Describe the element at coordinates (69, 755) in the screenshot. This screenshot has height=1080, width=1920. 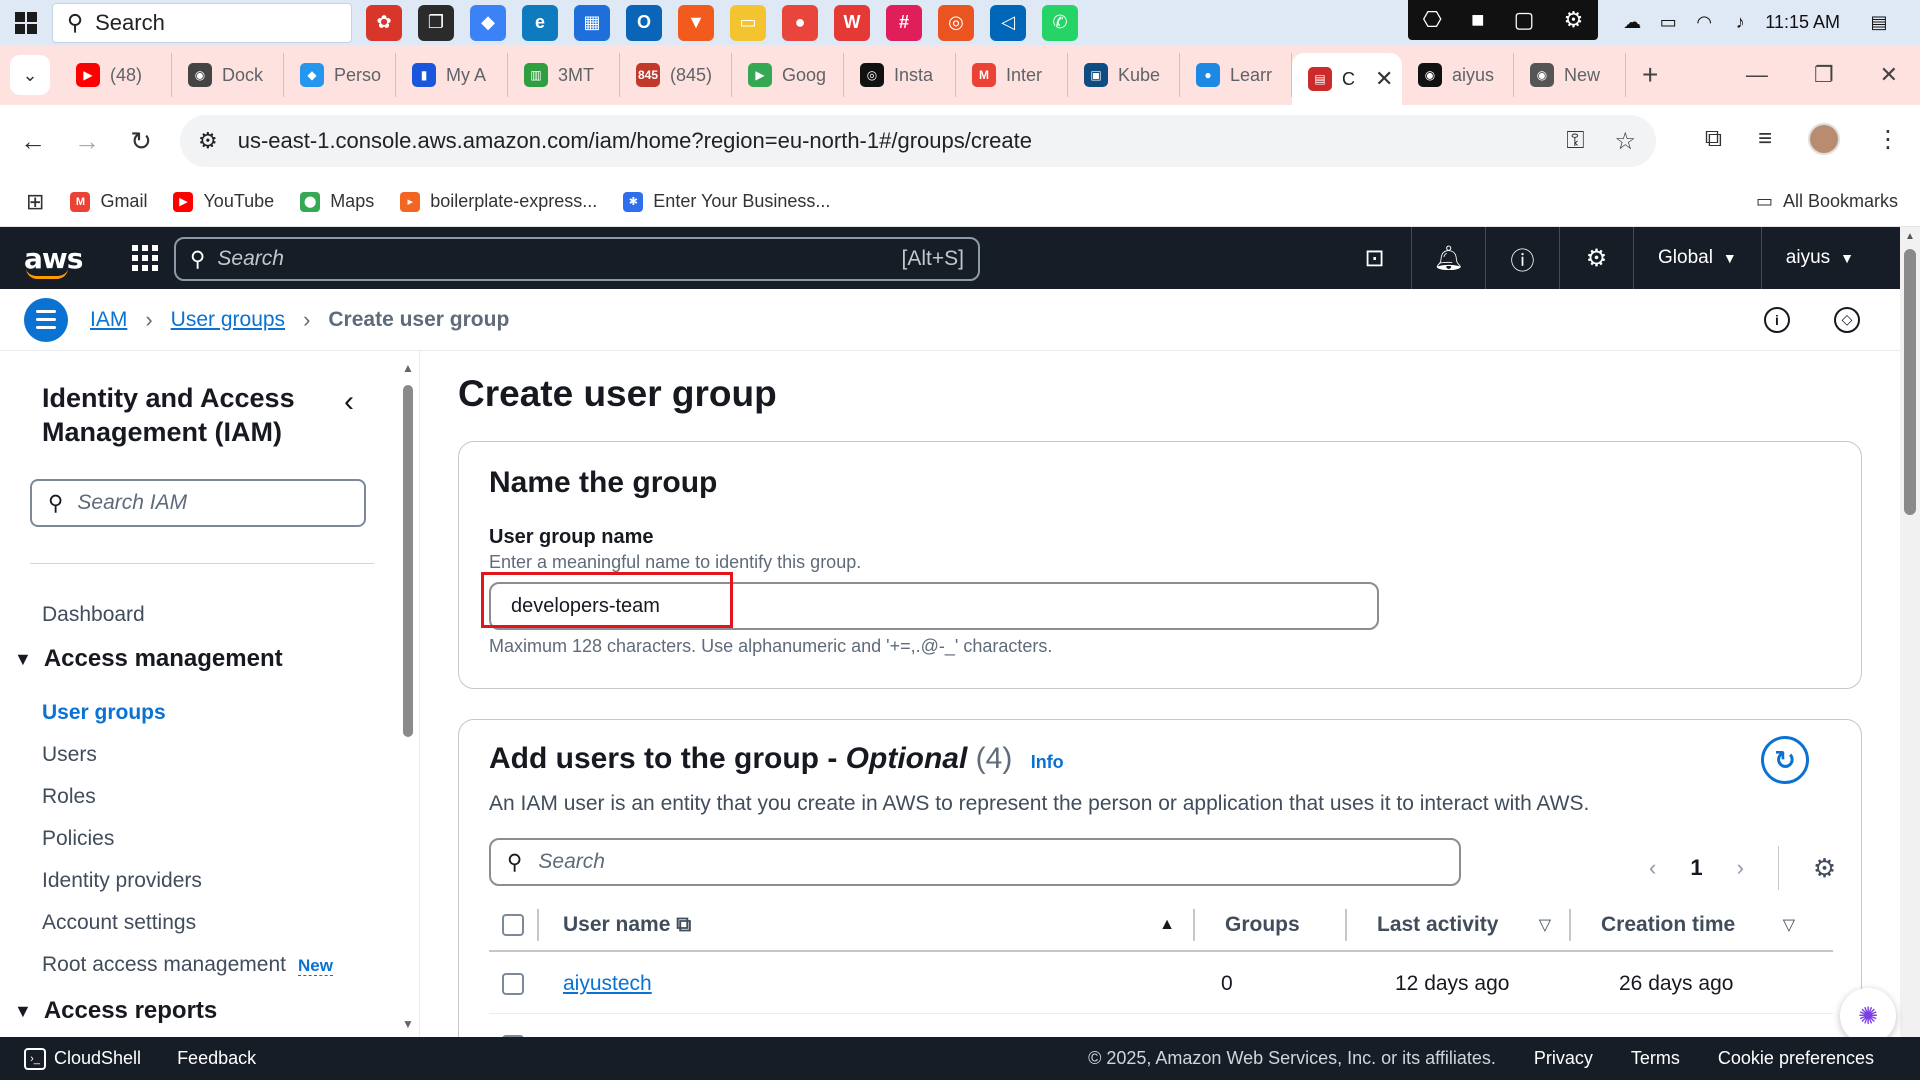
I see `sidebar-item-users: Users` at that location.